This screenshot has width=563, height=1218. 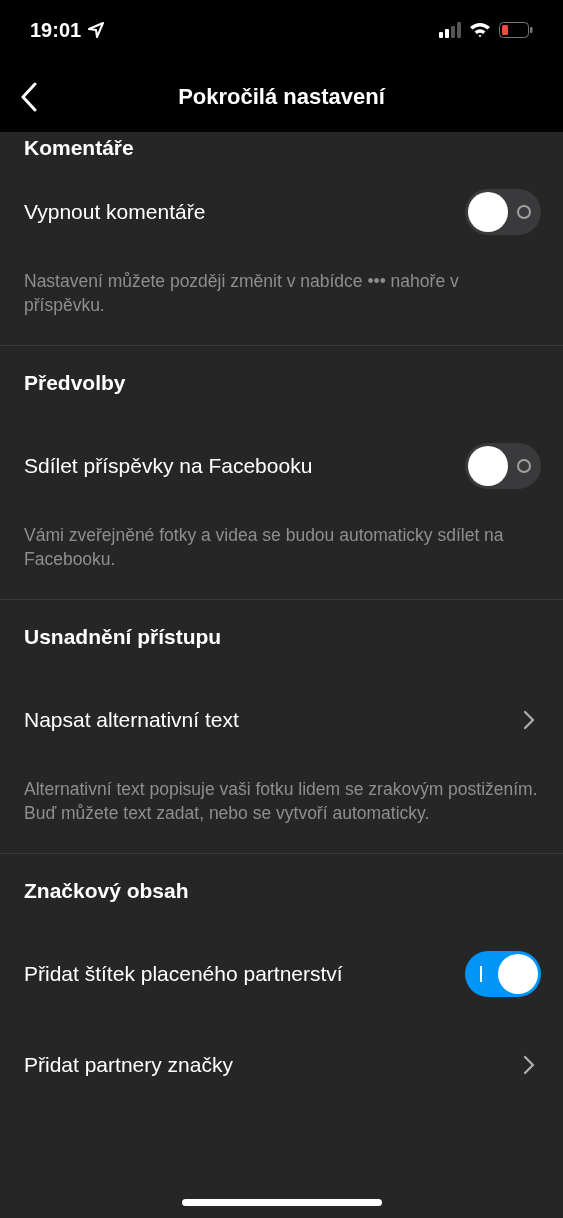 I want to click on location-arrow-icon, so click(x=96, y=30).